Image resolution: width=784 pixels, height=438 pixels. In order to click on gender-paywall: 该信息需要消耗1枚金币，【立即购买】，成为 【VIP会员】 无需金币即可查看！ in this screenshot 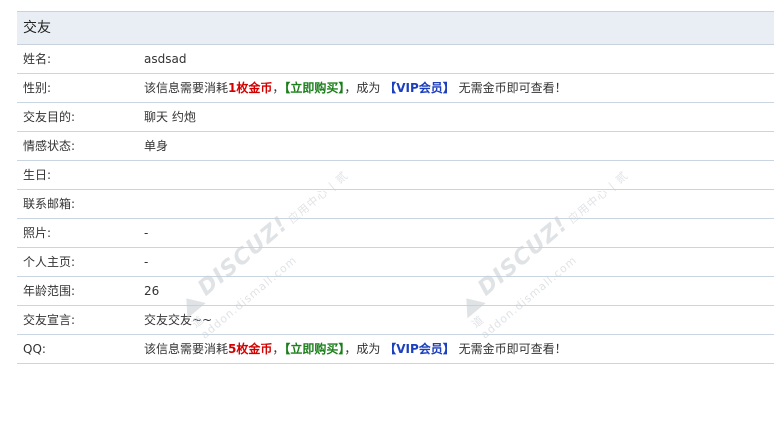, I will do `click(355, 88)`.